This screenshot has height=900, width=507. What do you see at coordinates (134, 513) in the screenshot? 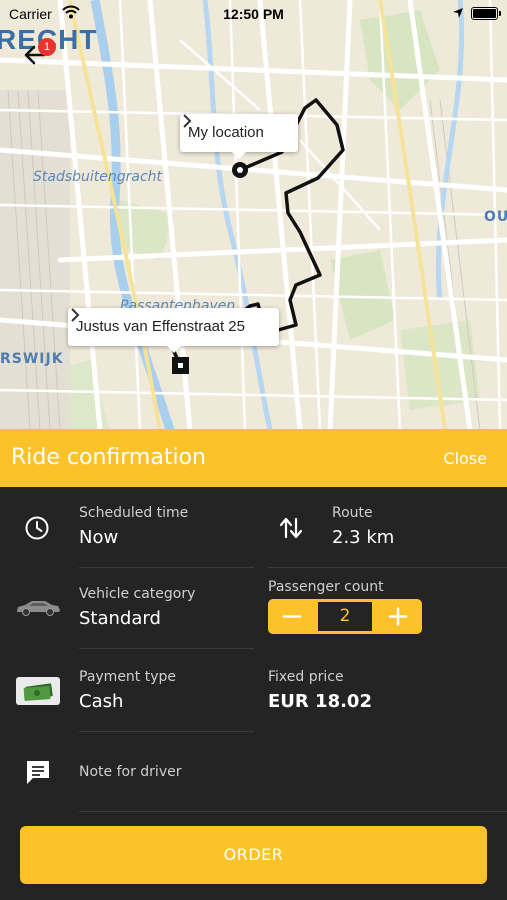
I see `scheduled-time-label: Scheduled time` at bounding box center [134, 513].